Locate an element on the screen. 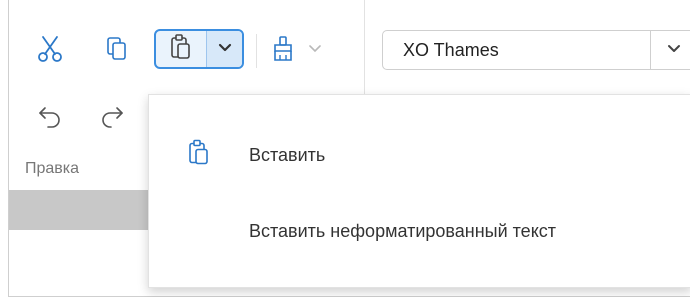 The height and width of the screenshot is (297, 690). redo-button is located at coordinates (112, 115).